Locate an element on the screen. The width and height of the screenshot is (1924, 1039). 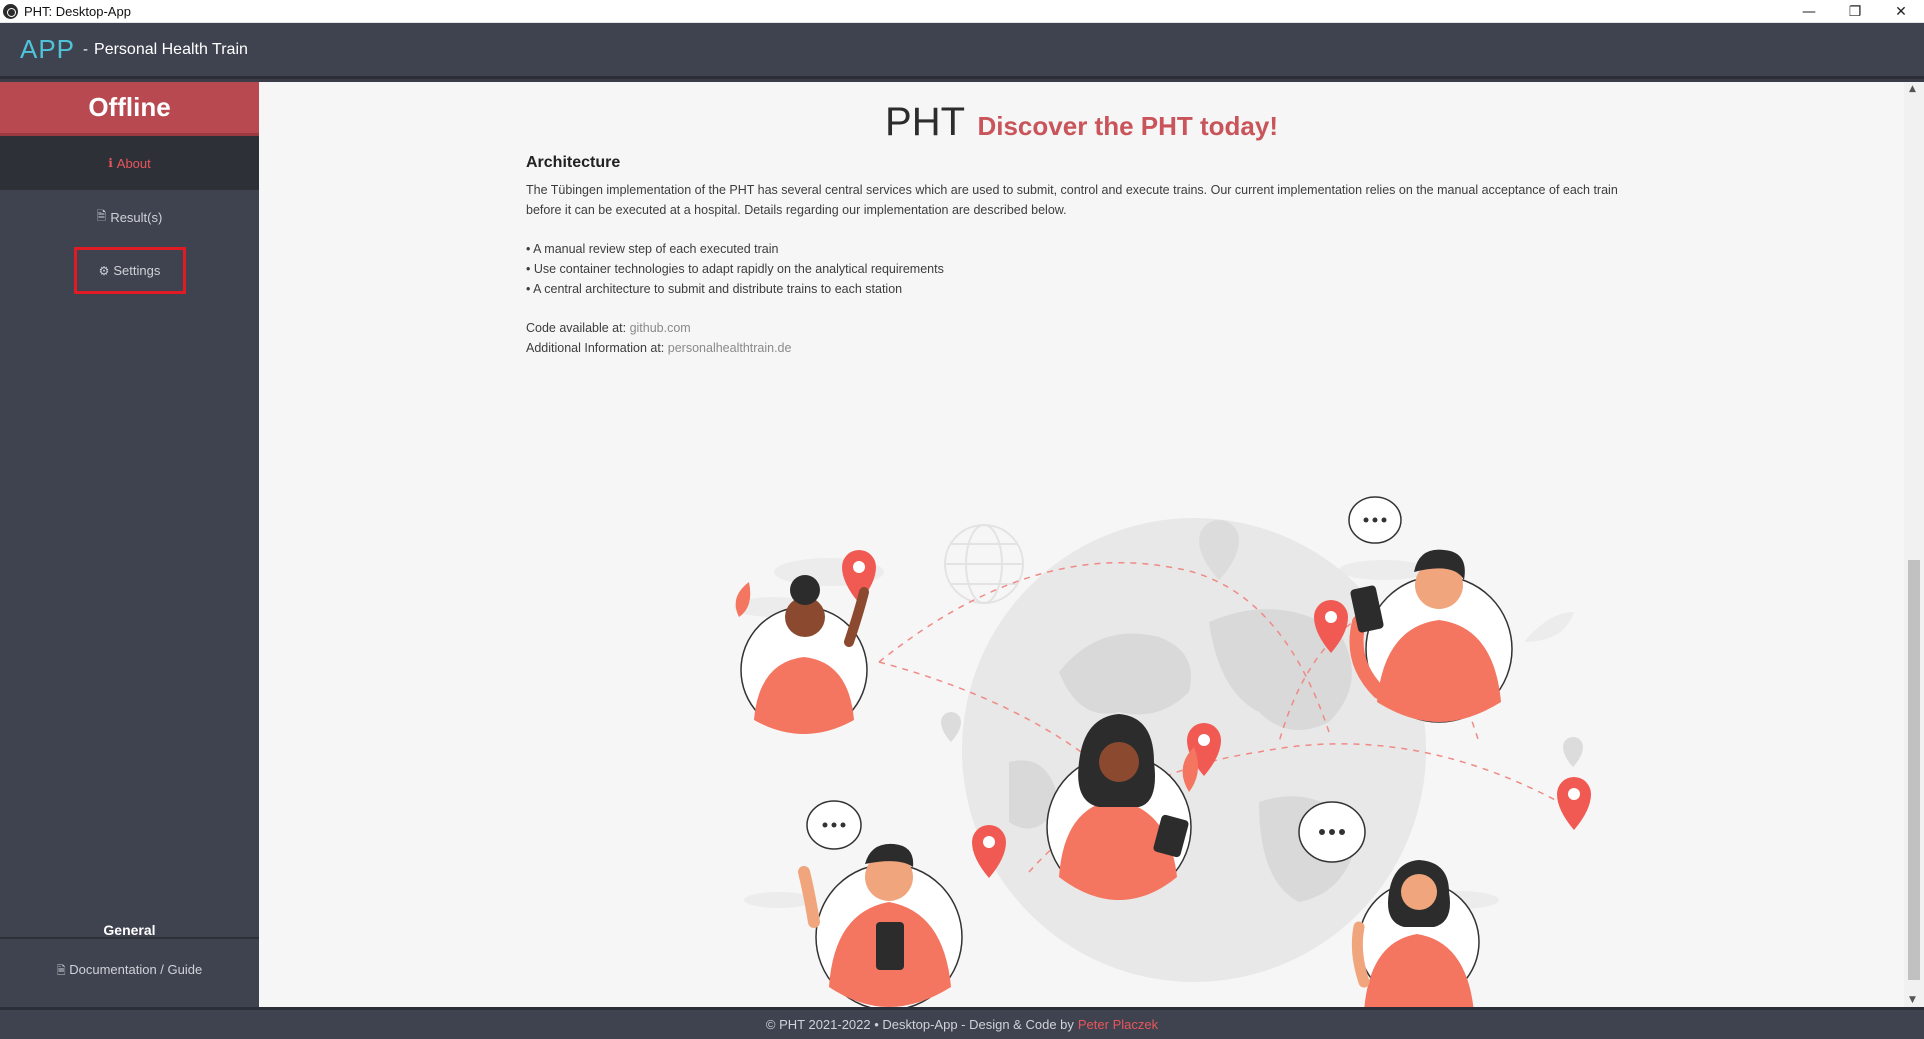
sidebar-item-settings: ⚙ Settings is located at coordinates (130, 270).